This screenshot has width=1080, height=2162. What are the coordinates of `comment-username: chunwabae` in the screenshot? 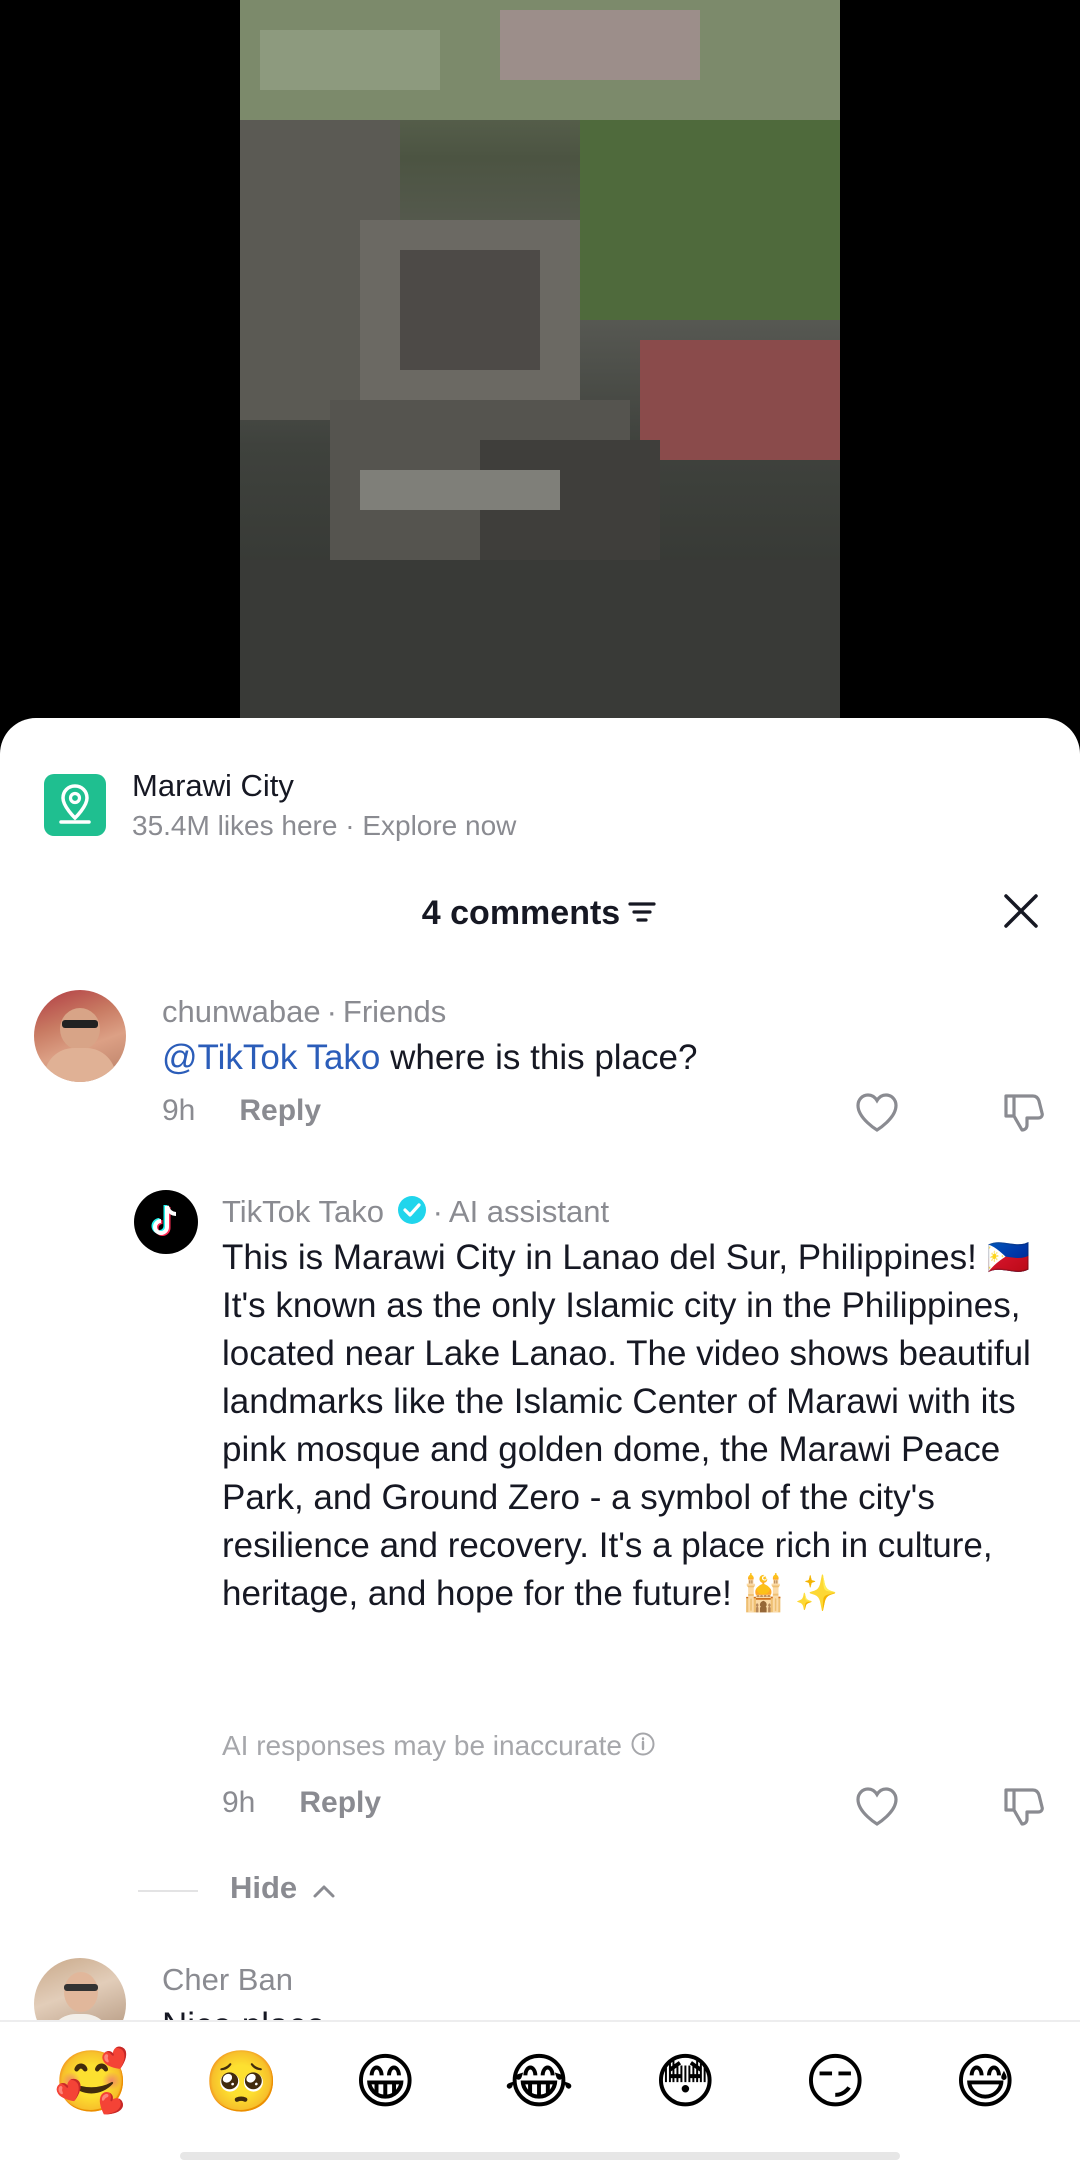 It's located at (241, 1011).